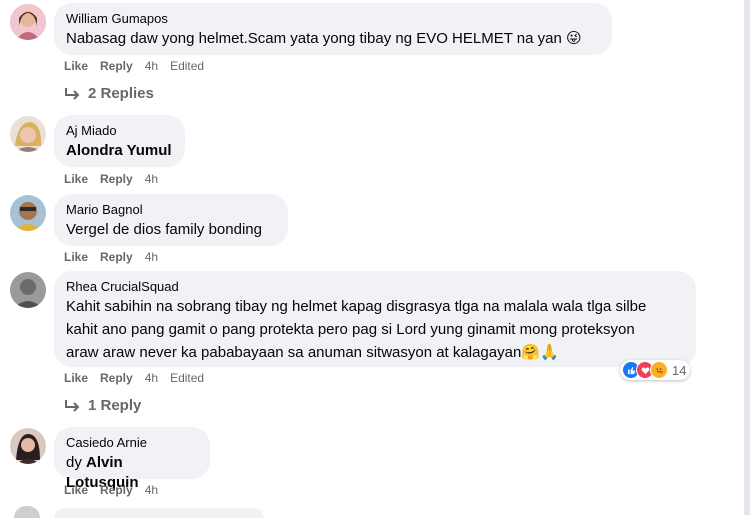 This screenshot has height=518, width=750. I want to click on comment-prefix: dy, so click(74, 462).